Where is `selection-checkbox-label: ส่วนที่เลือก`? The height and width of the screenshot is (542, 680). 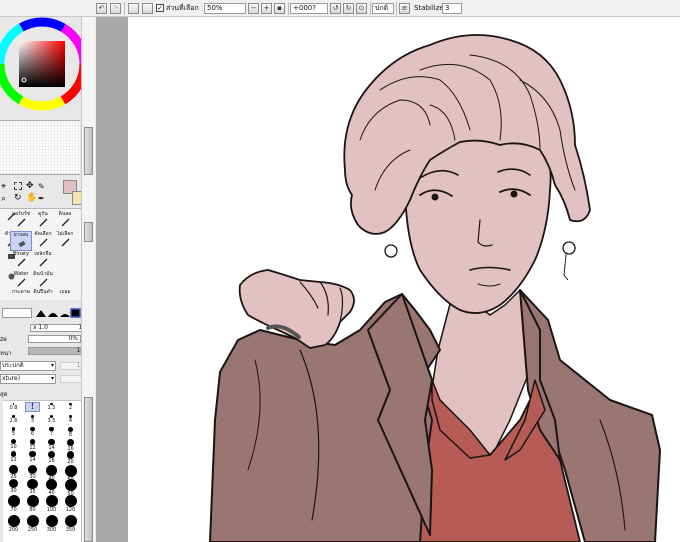 selection-checkbox-label: ส่วนที่เลือก is located at coordinates (182, 8).